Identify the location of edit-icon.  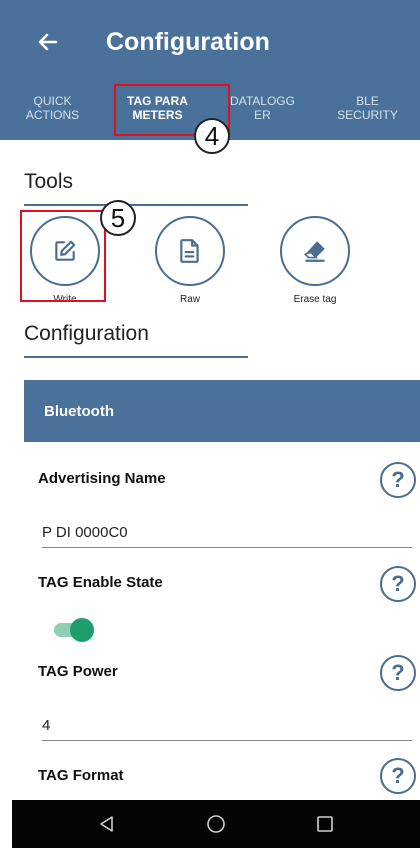
(65, 250).